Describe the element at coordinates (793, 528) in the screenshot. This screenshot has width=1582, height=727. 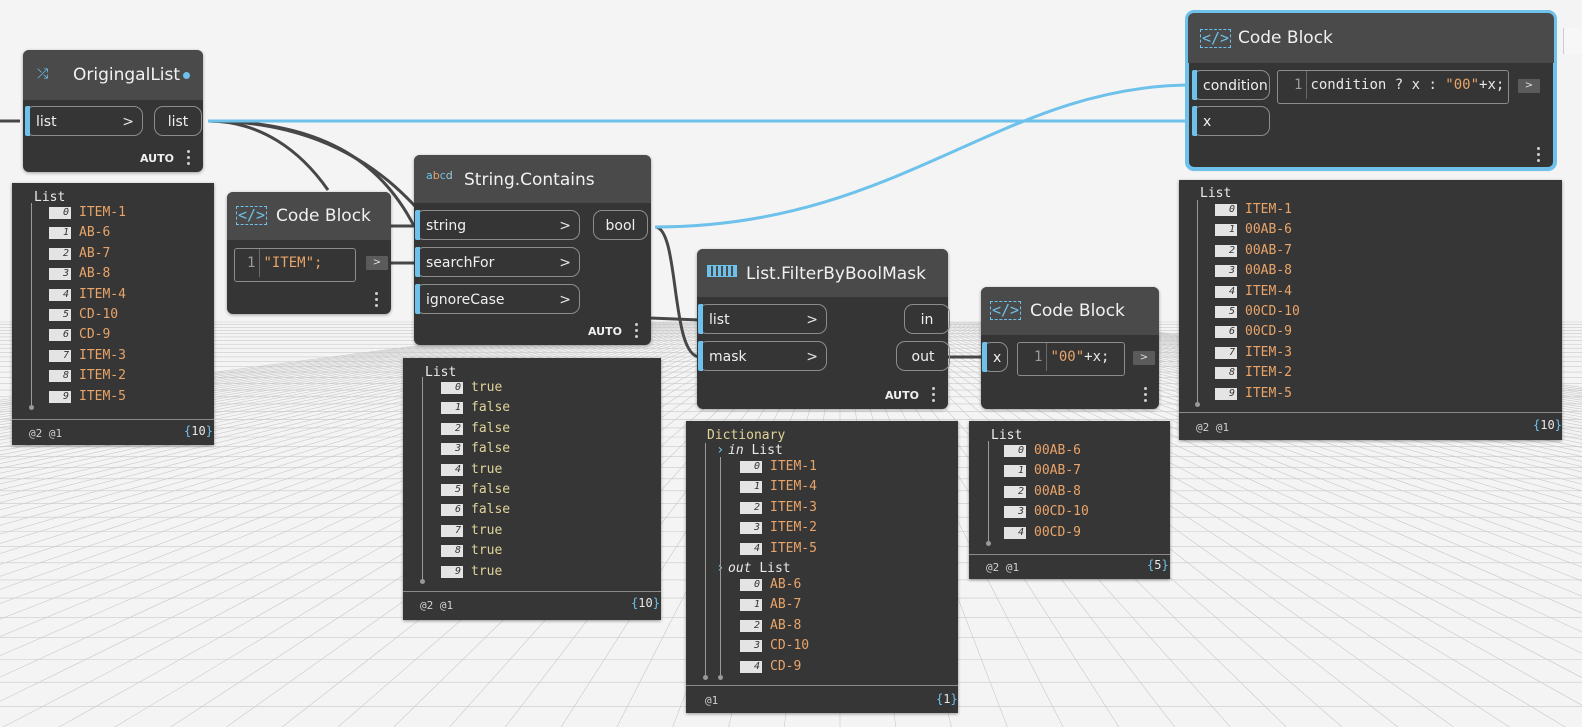
I see `list-value: ITEM-2` at that location.